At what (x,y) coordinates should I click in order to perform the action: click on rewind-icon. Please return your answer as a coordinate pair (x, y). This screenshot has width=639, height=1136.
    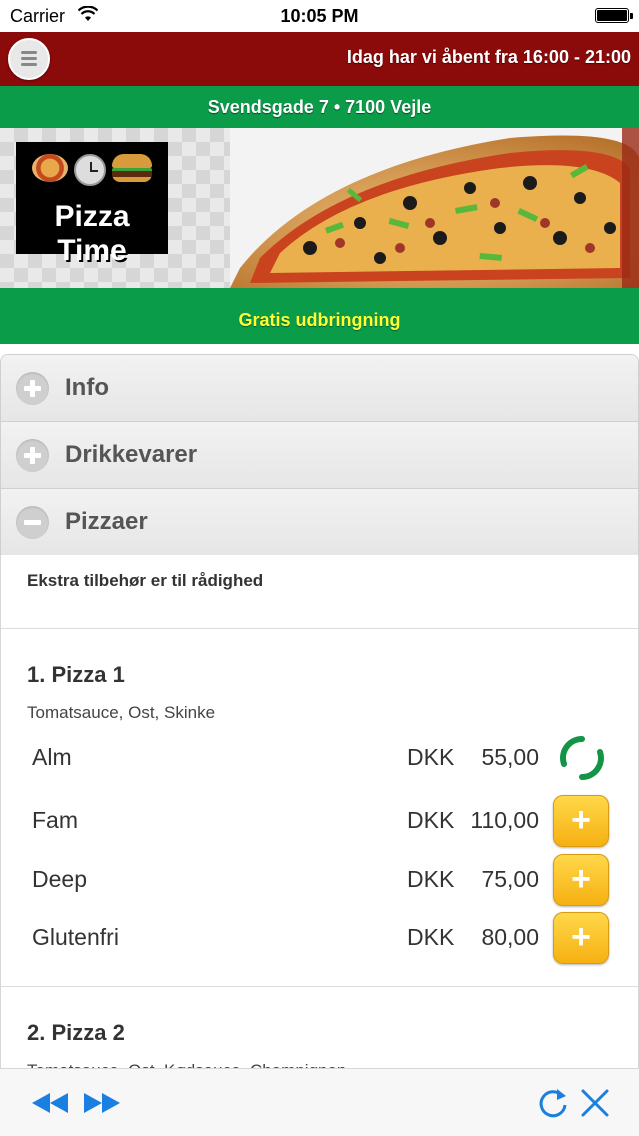
    Looking at the image, I should click on (50, 1103).